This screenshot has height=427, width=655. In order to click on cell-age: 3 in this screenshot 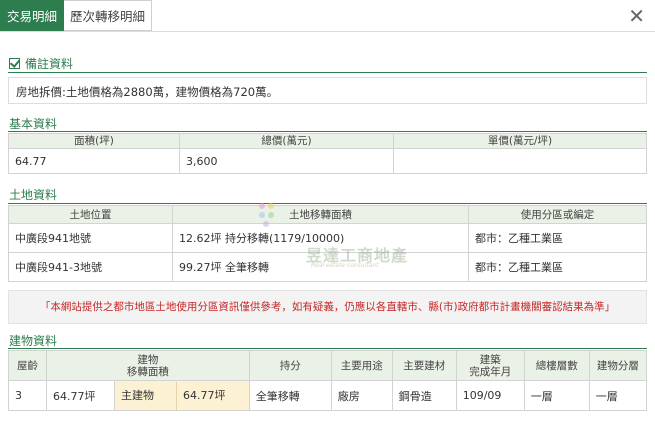, I will do `click(27, 395)`.